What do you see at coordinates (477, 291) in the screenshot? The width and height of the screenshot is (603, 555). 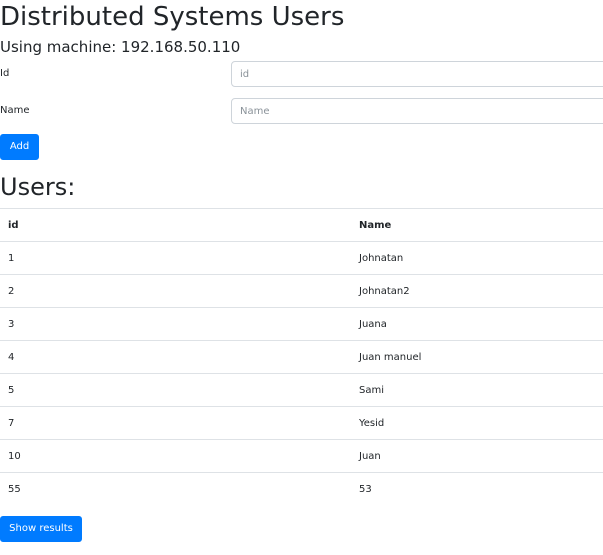 I see `cell-name: Johnatan2` at bounding box center [477, 291].